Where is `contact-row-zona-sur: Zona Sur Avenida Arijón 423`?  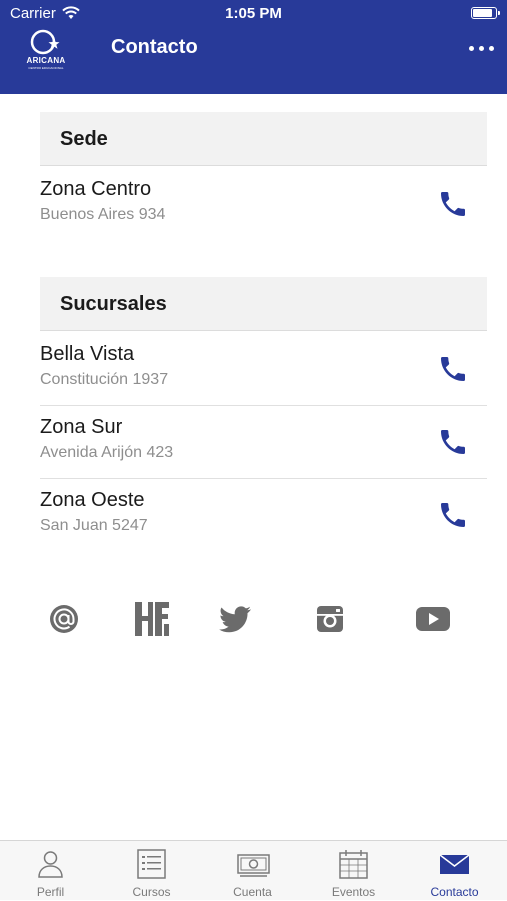 contact-row-zona-sur: Zona Sur Avenida Arijón 423 is located at coordinates (263, 442).